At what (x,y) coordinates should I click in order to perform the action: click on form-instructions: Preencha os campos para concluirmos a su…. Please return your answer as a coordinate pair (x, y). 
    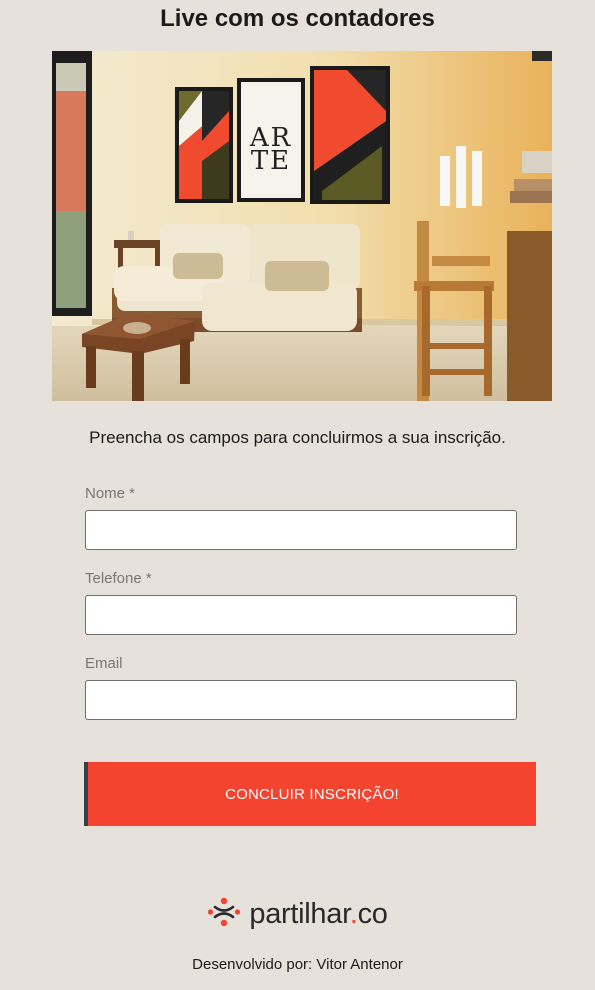
    Looking at the image, I should click on (297, 437).